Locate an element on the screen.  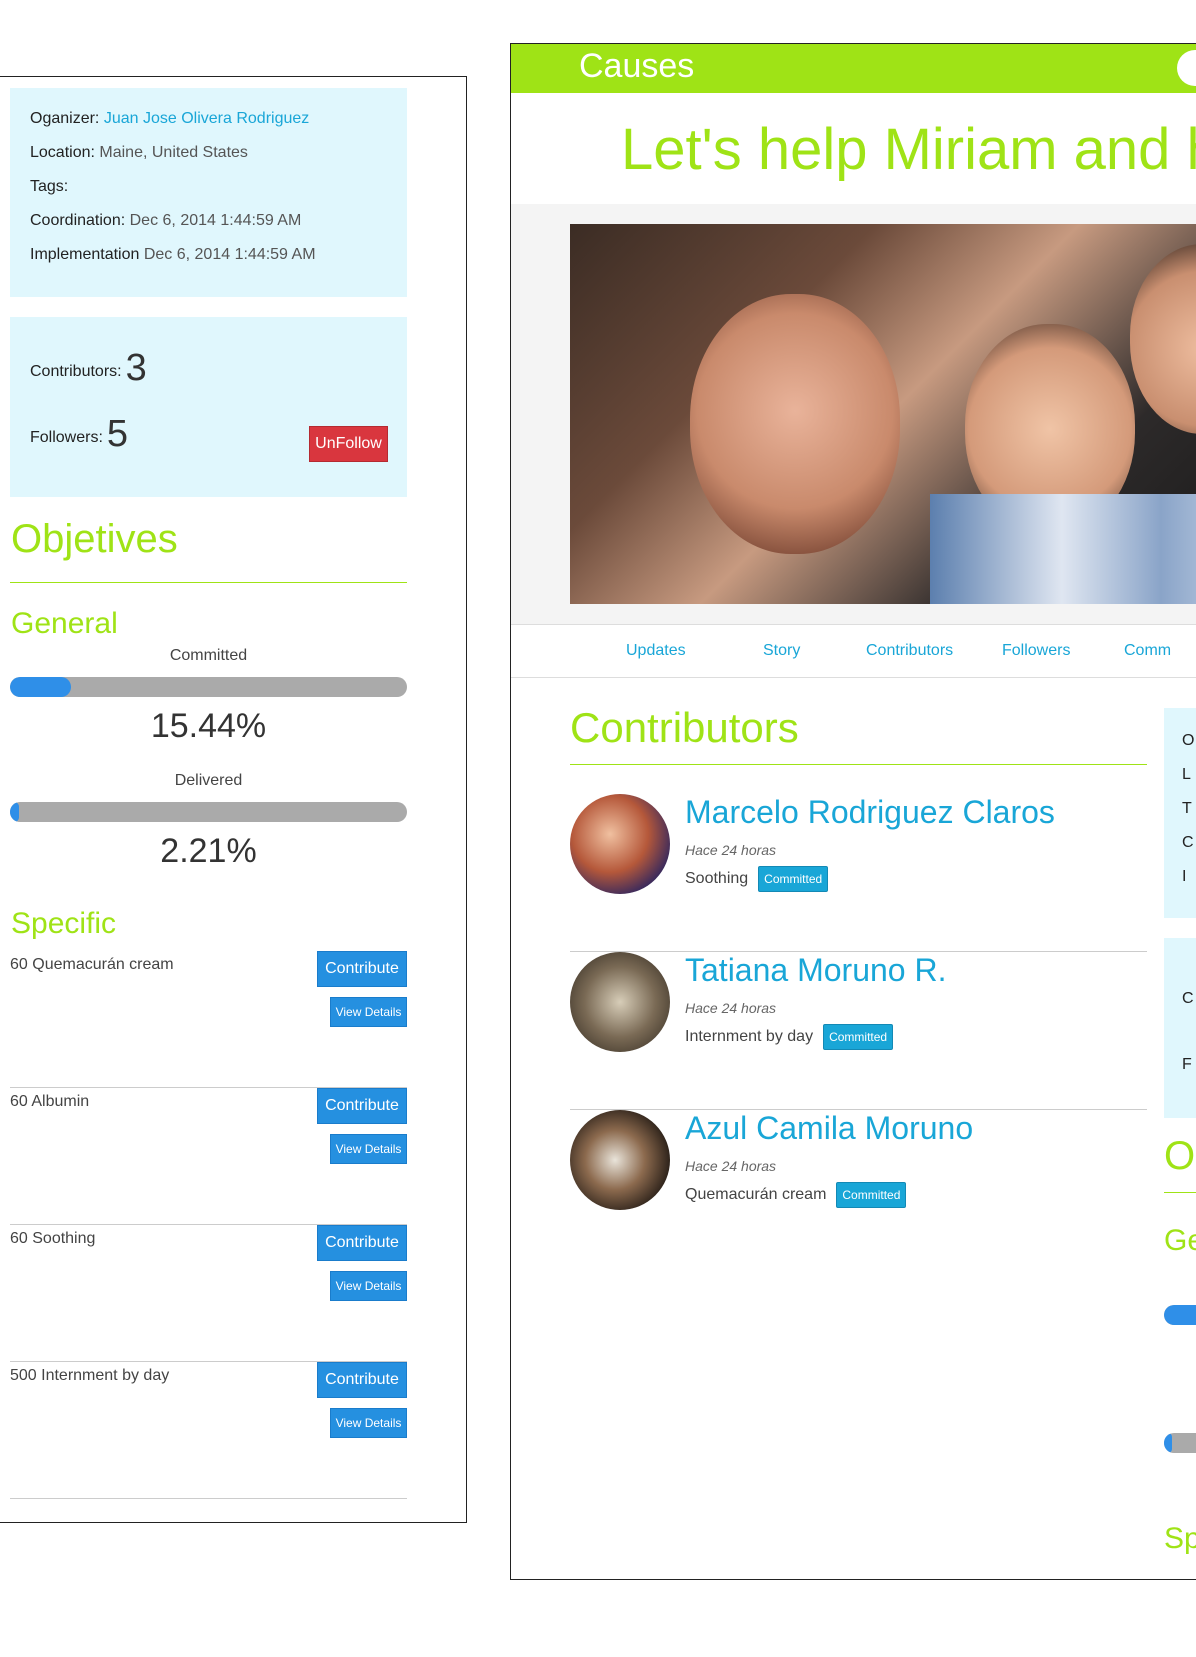
specific-item-name: 60 Soothing is located at coordinates (53, 1238).